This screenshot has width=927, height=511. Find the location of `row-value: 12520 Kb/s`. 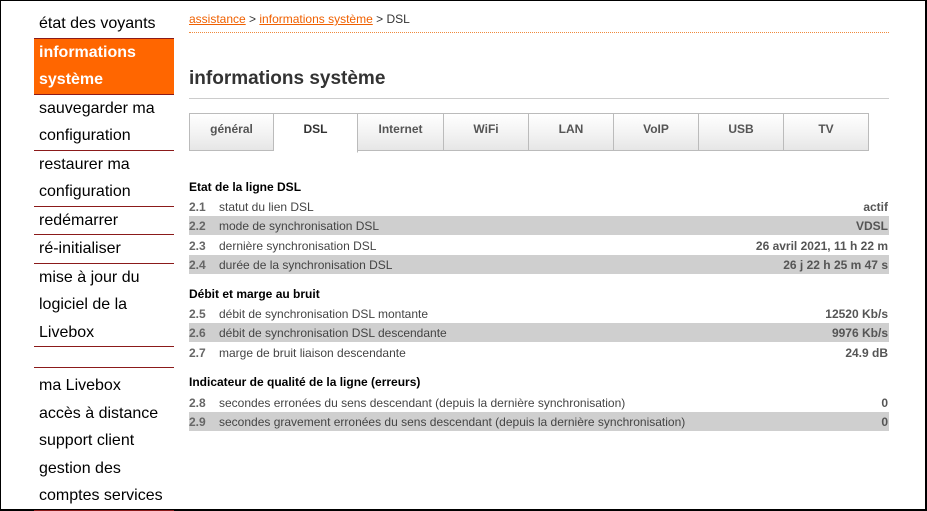

row-value: 12520 Kb/s is located at coordinates (856, 313).